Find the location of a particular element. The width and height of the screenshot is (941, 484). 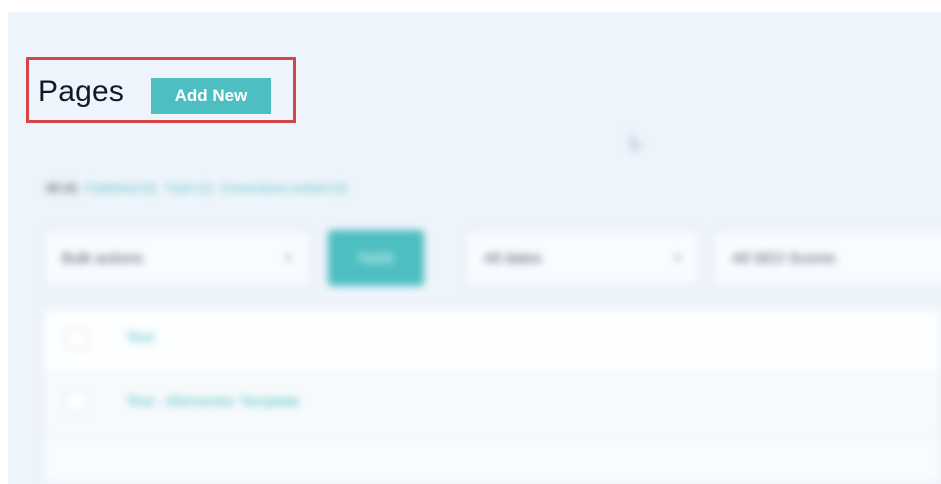

dates-filter-select: All dates ▼ is located at coordinates (582, 258).